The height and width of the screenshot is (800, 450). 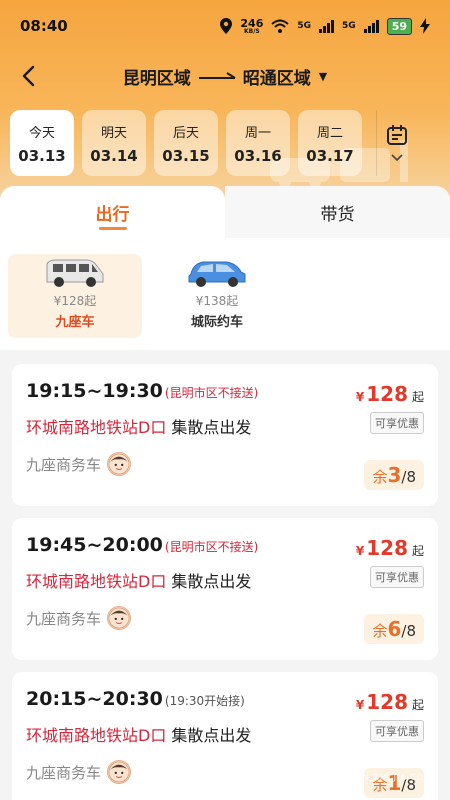 I want to click on date-value: 03.17, so click(x=330, y=155).